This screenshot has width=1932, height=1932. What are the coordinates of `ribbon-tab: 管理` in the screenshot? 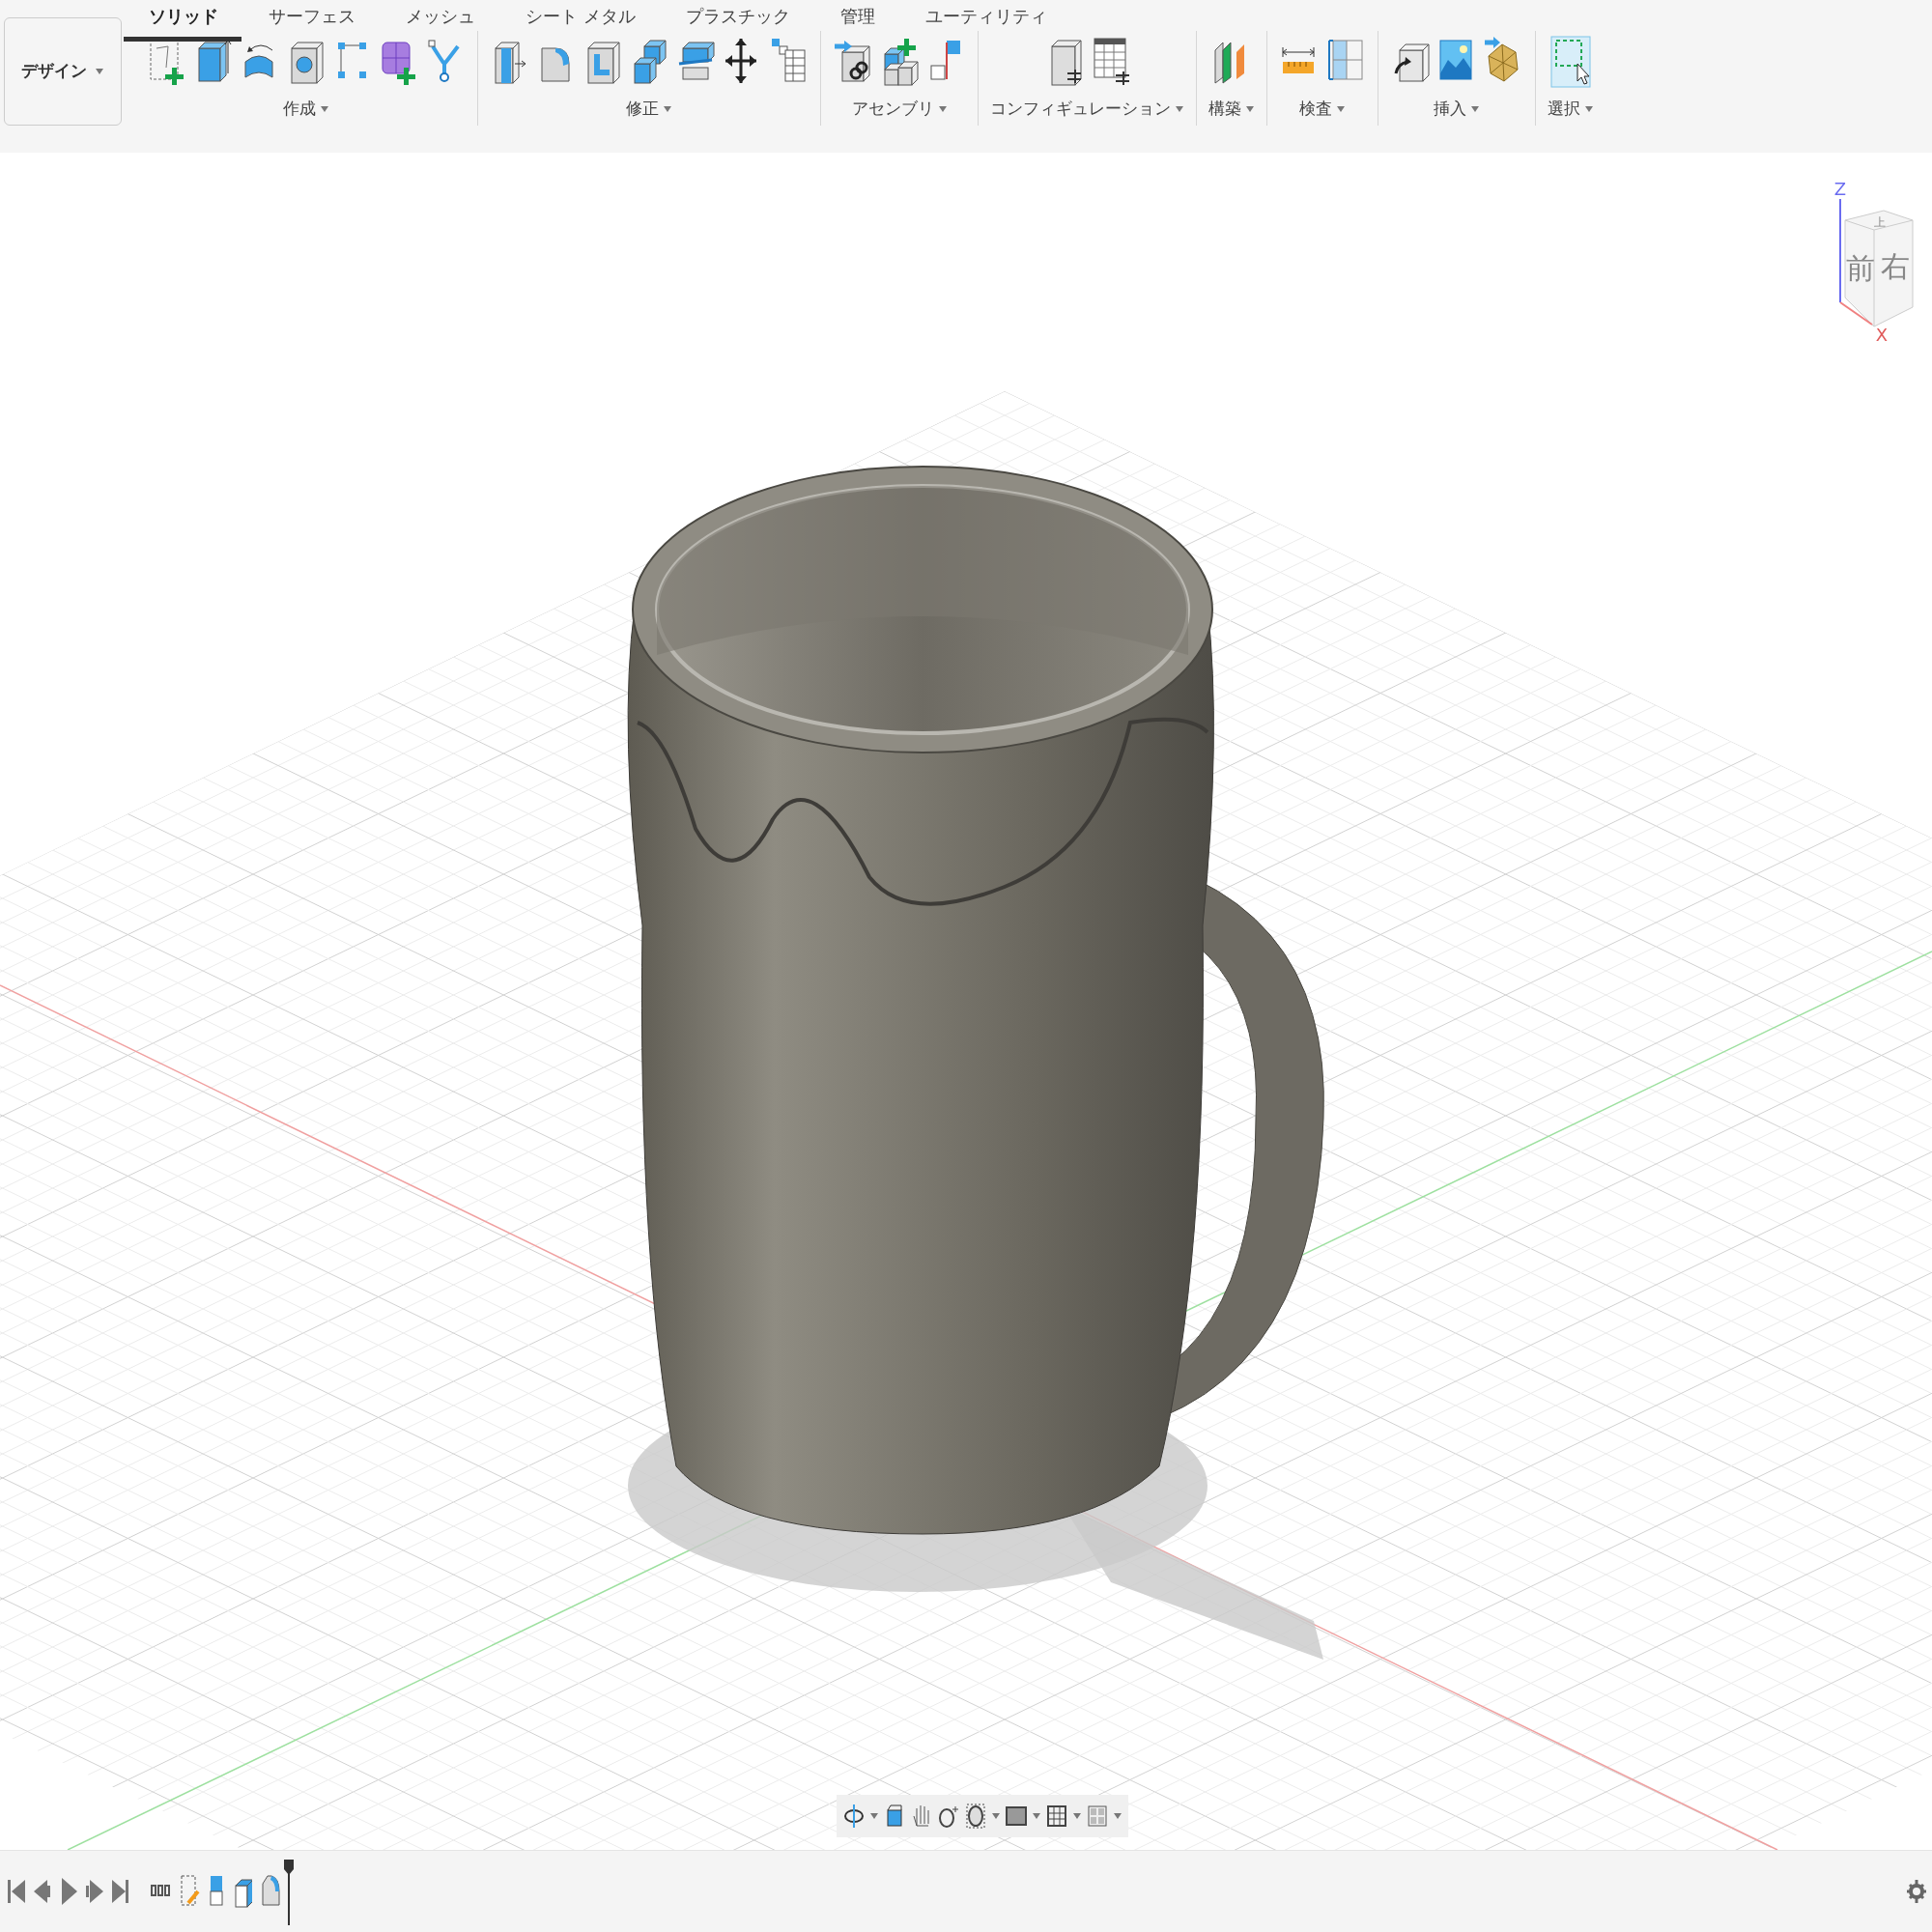 It's located at (857, 15).